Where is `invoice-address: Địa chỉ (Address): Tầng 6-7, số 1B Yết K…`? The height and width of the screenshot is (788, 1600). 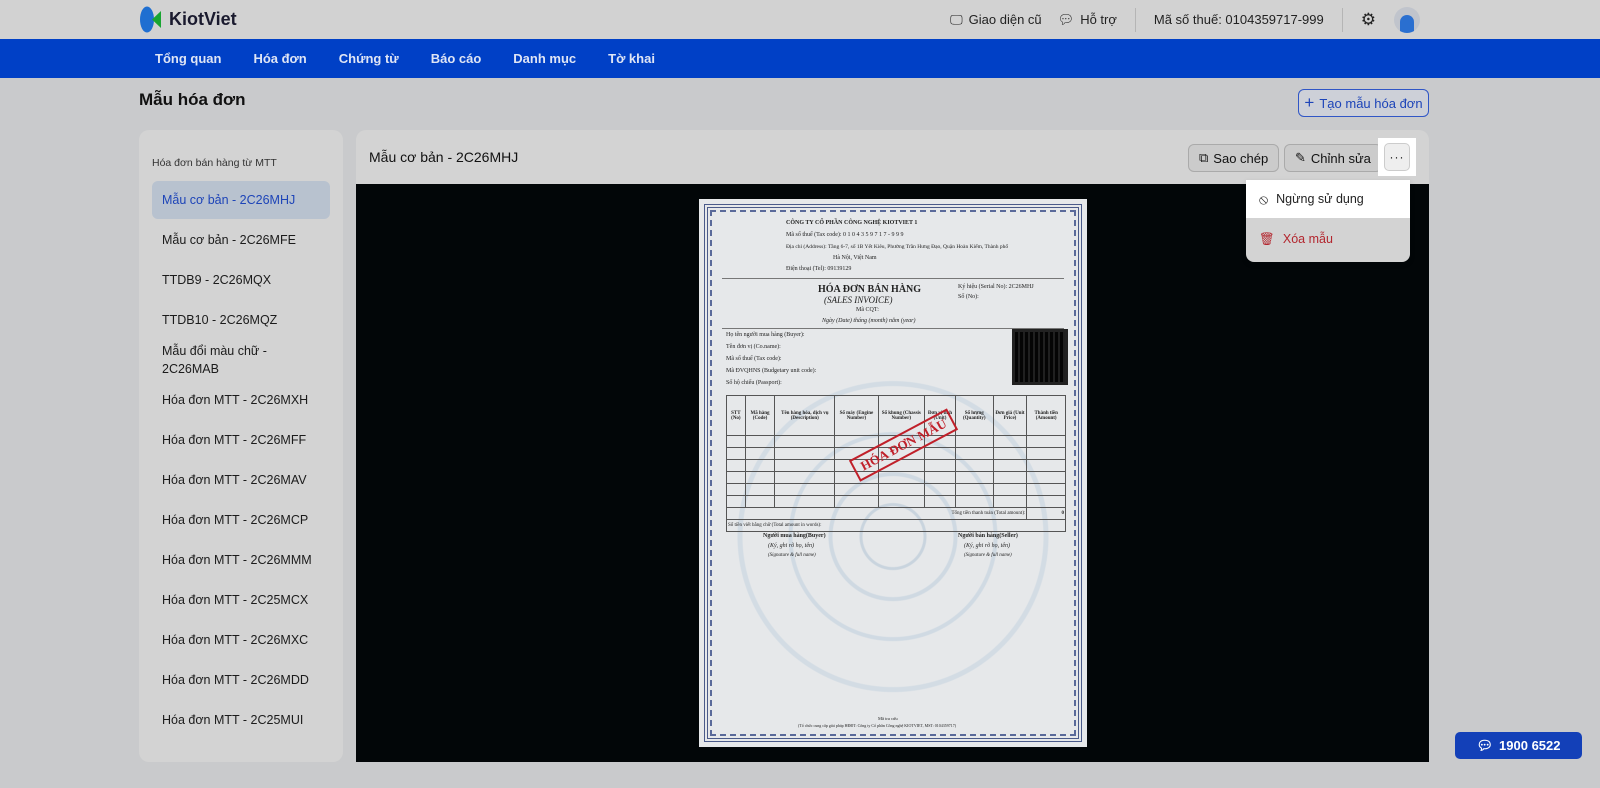
invoice-address: Địa chỉ (Address): Tầng 6-7, số 1B Yết K… is located at coordinates (897, 247).